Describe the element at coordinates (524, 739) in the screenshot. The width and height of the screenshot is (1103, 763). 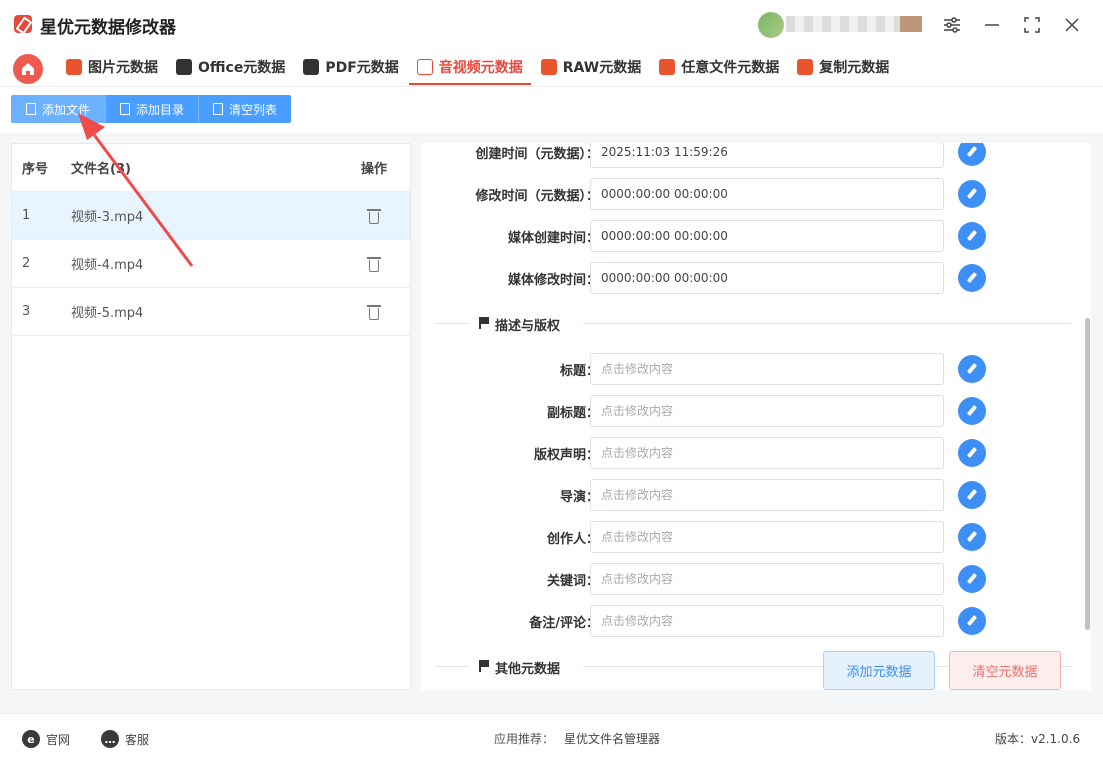
I see `recommend-label: 应用推荐：` at that location.